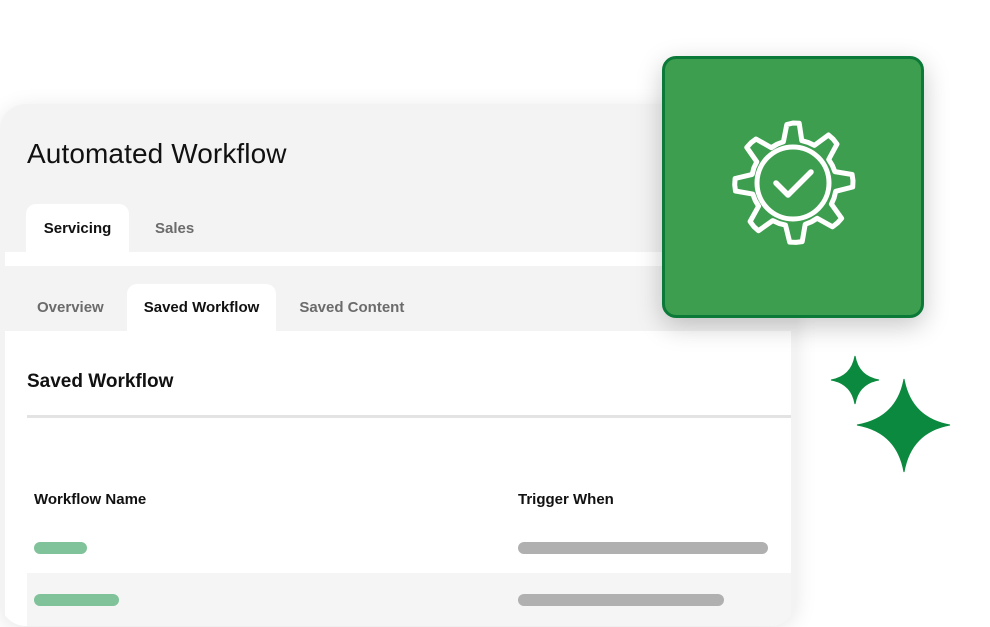  Describe the element at coordinates (566, 499) in the screenshot. I see `column-header-trigger-when: Trigger When` at that location.